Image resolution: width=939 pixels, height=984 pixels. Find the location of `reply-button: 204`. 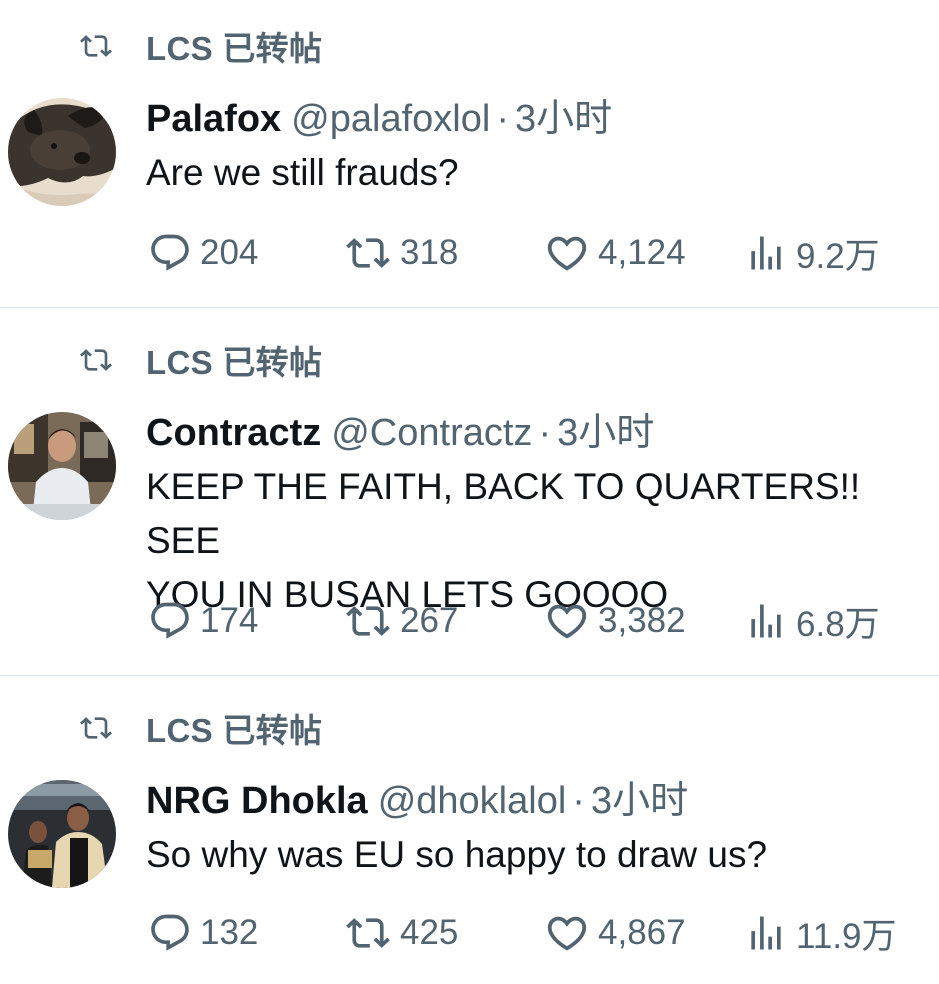

reply-button: 204 is located at coordinates (203, 253).